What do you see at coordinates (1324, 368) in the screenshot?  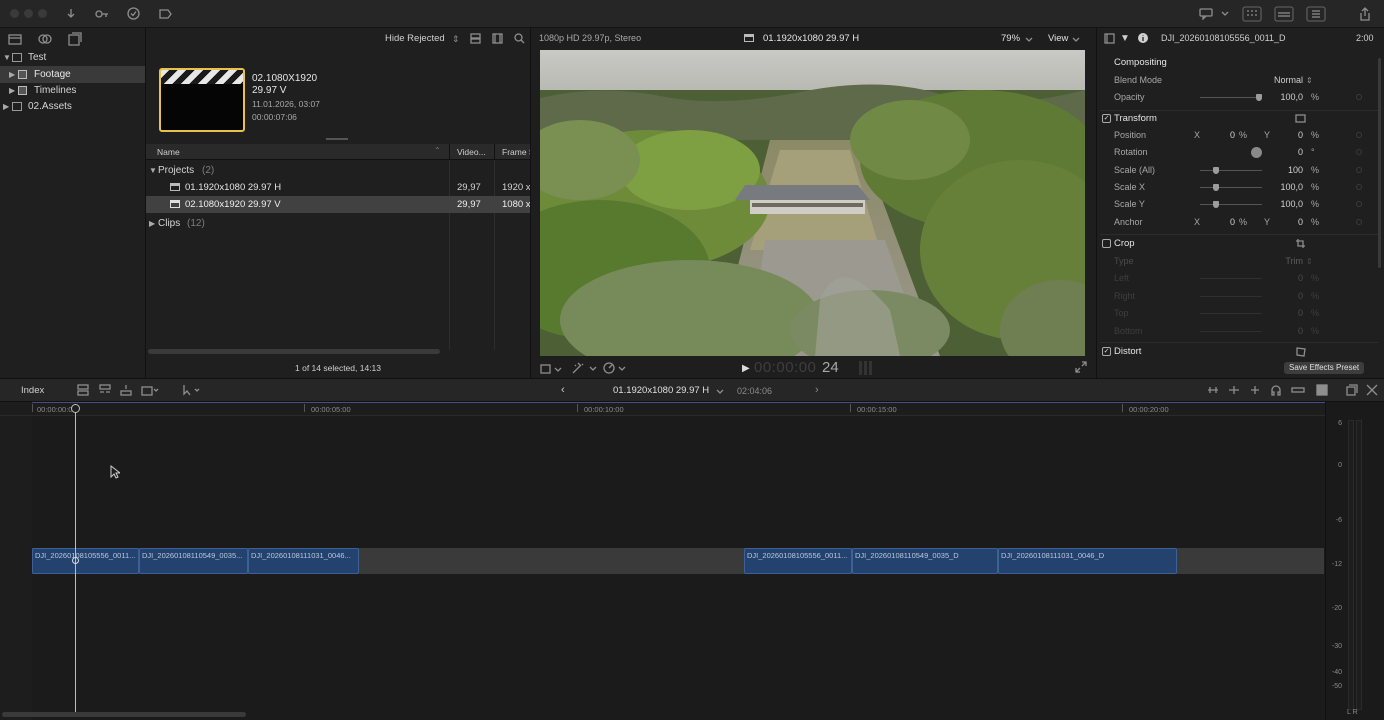 I see `save-effects-preset-button: Save Effects Preset` at bounding box center [1324, 368].